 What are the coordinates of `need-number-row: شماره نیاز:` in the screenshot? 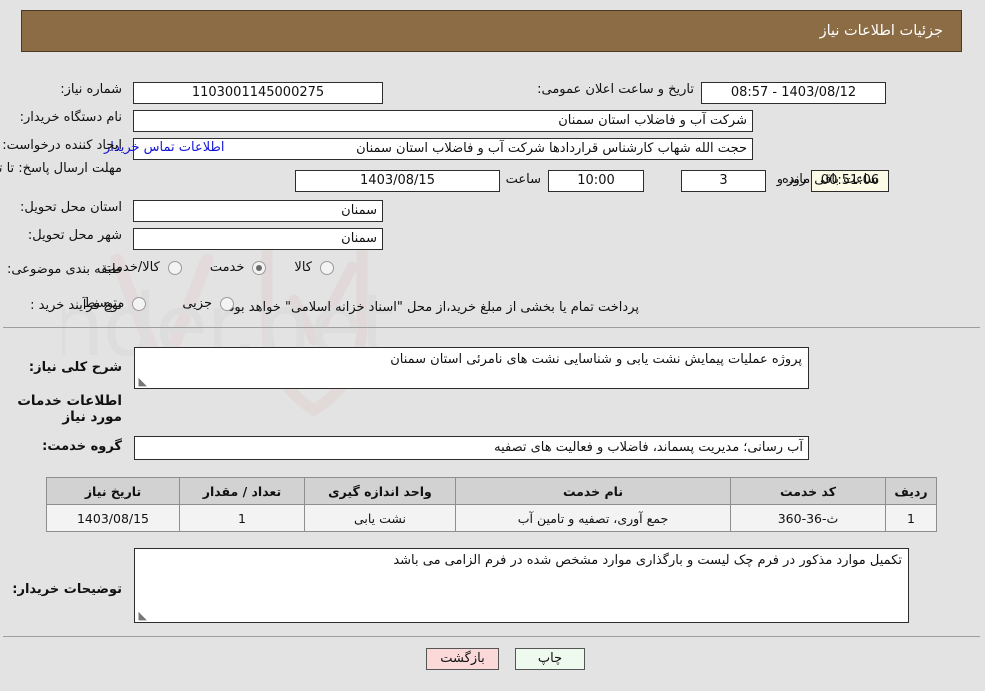 It's located at (92, 89).